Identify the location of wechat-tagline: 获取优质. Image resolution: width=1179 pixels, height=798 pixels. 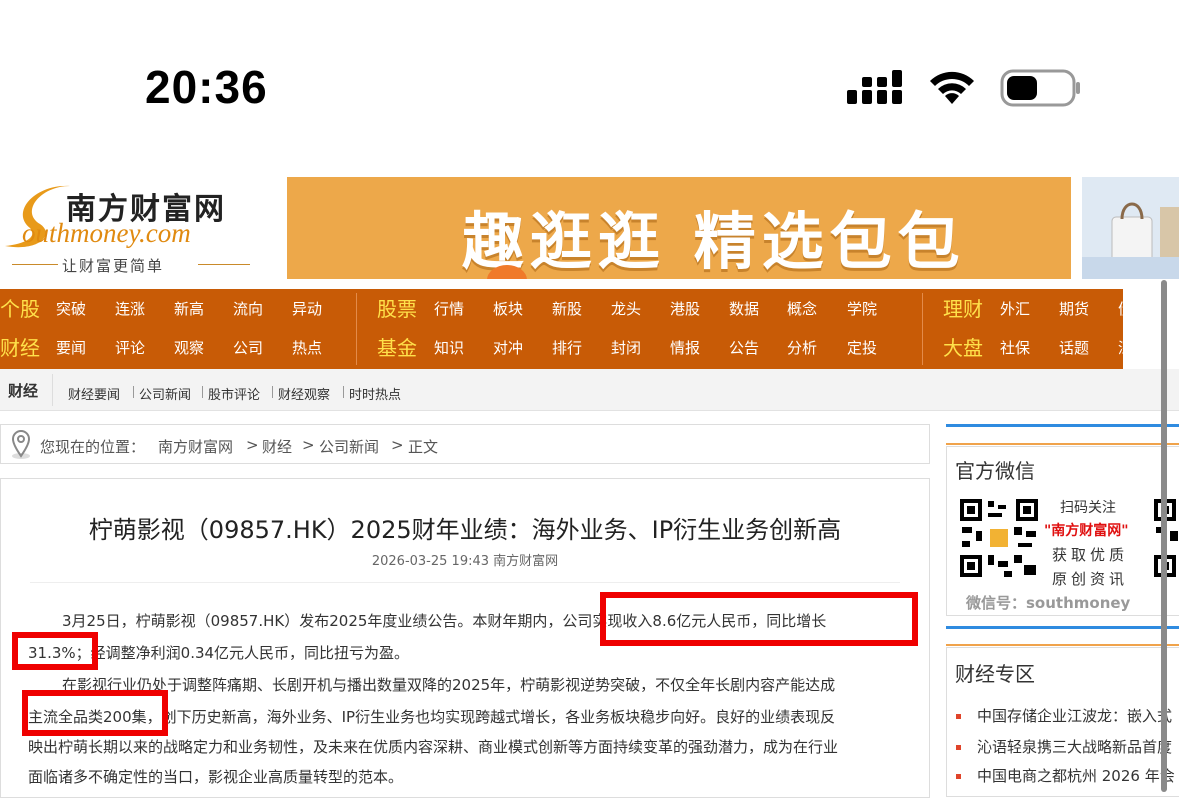
(1090, 555).